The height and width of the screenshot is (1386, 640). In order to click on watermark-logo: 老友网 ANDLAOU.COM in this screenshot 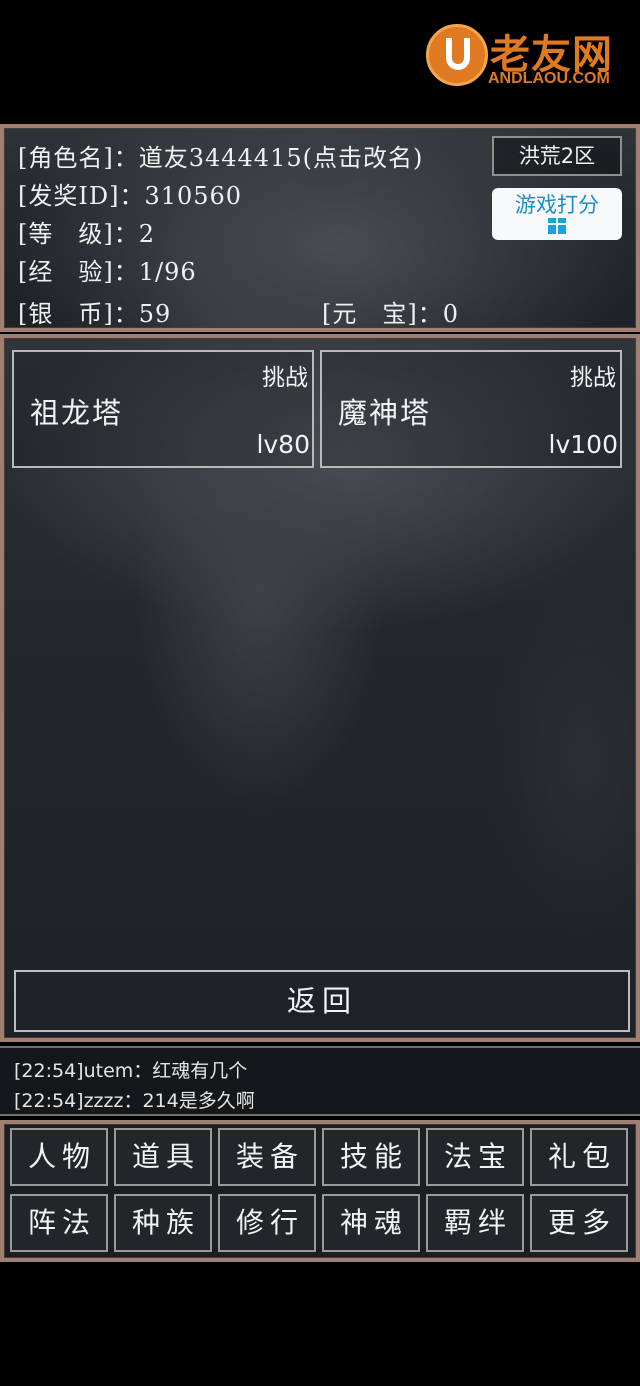, I will do `click(518, 55)`.